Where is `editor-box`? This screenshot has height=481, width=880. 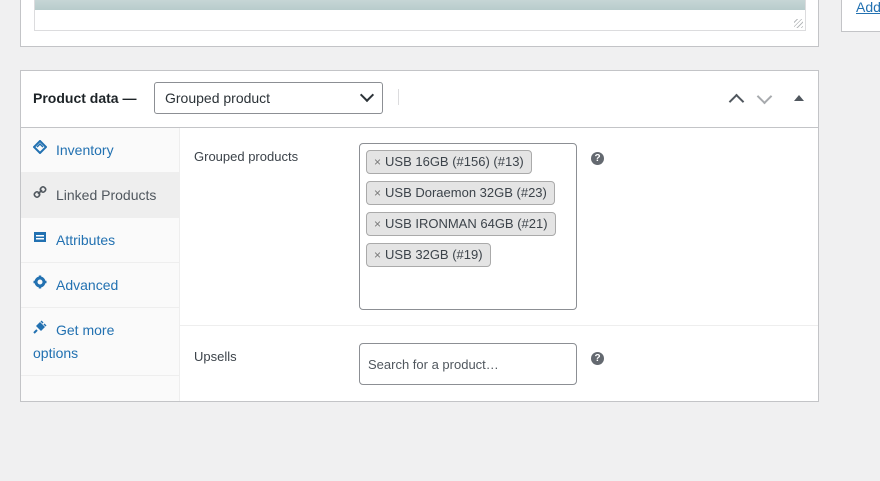 editor-box is located at coordinates (419, 23).